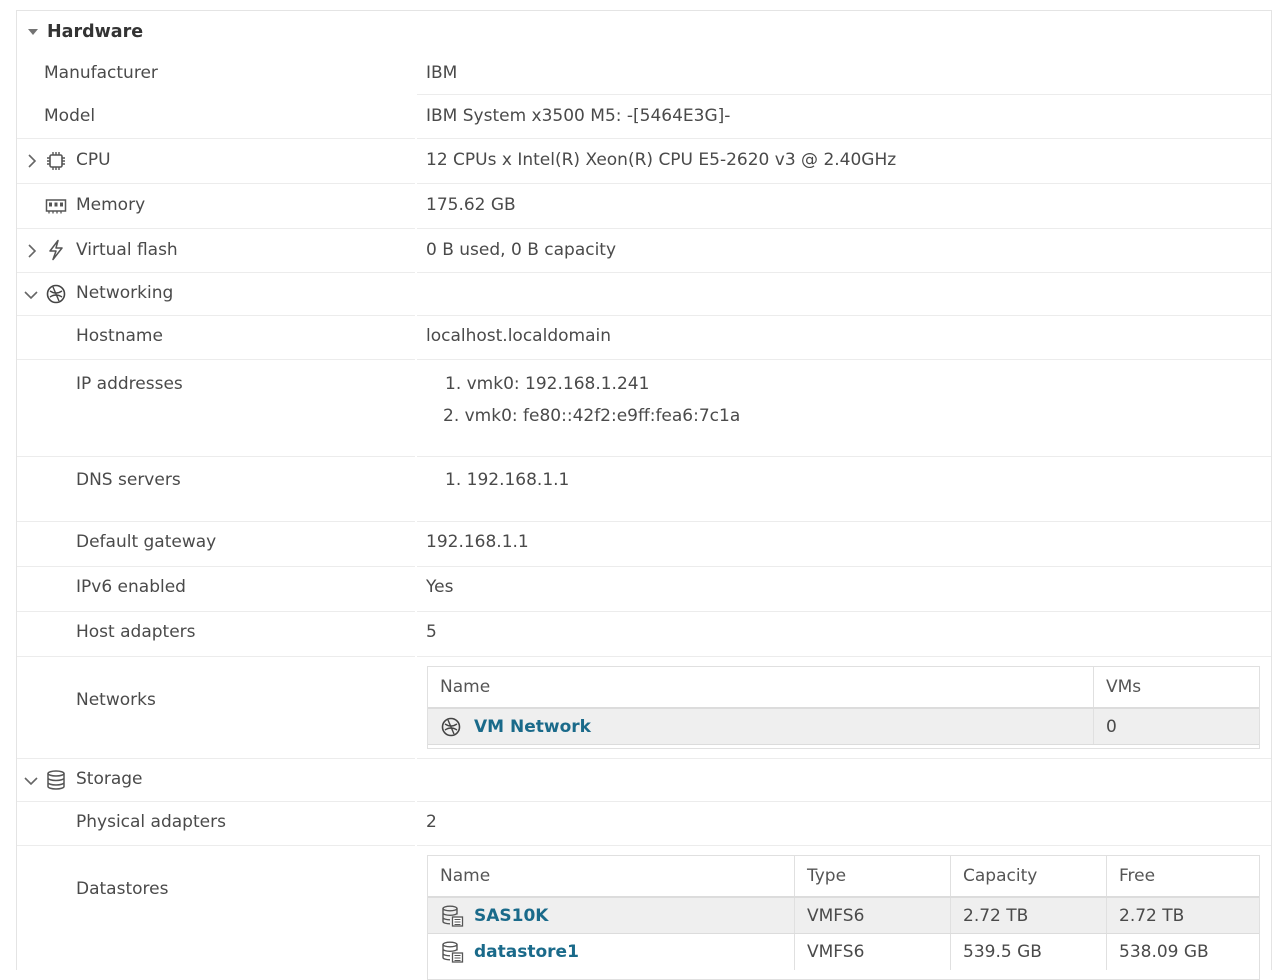 The width and height of the screenshot is (1280, 980). Describe the element at coordinates (431, 822) in the screenshot. I see `value-physical-adapters: 2` at that location.